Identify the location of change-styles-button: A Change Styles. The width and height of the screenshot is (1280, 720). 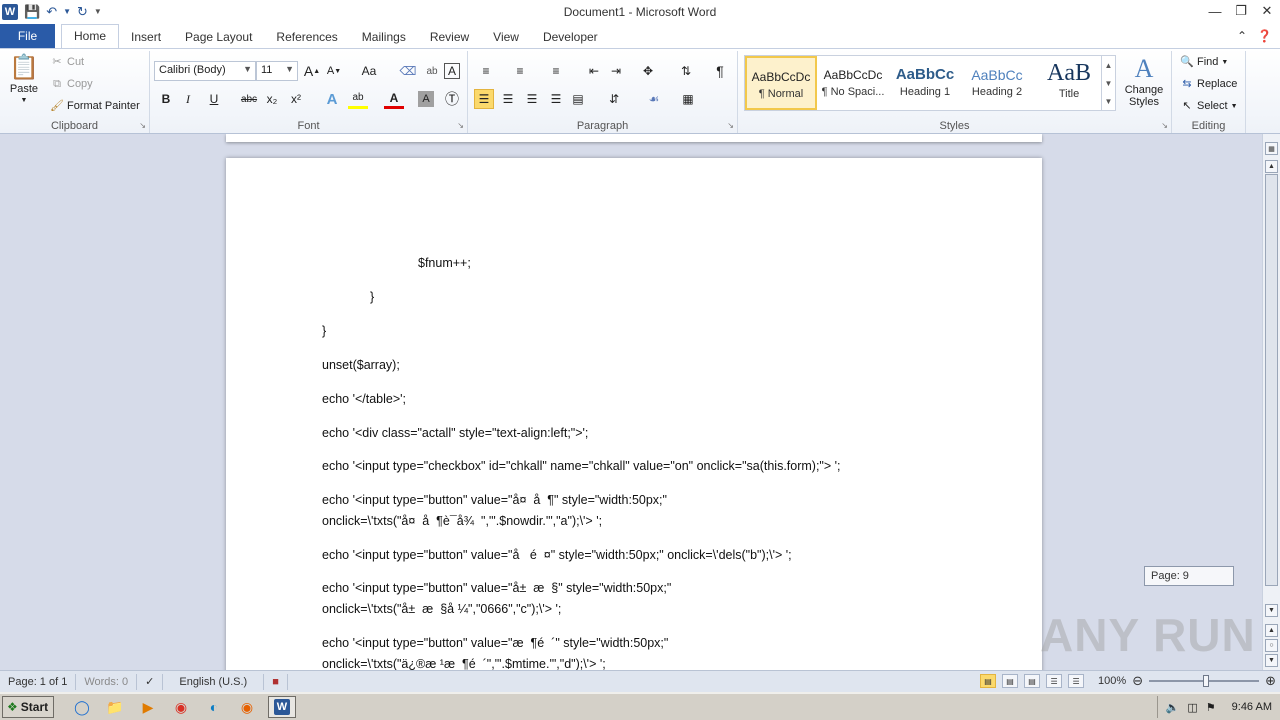
(1144, 82).